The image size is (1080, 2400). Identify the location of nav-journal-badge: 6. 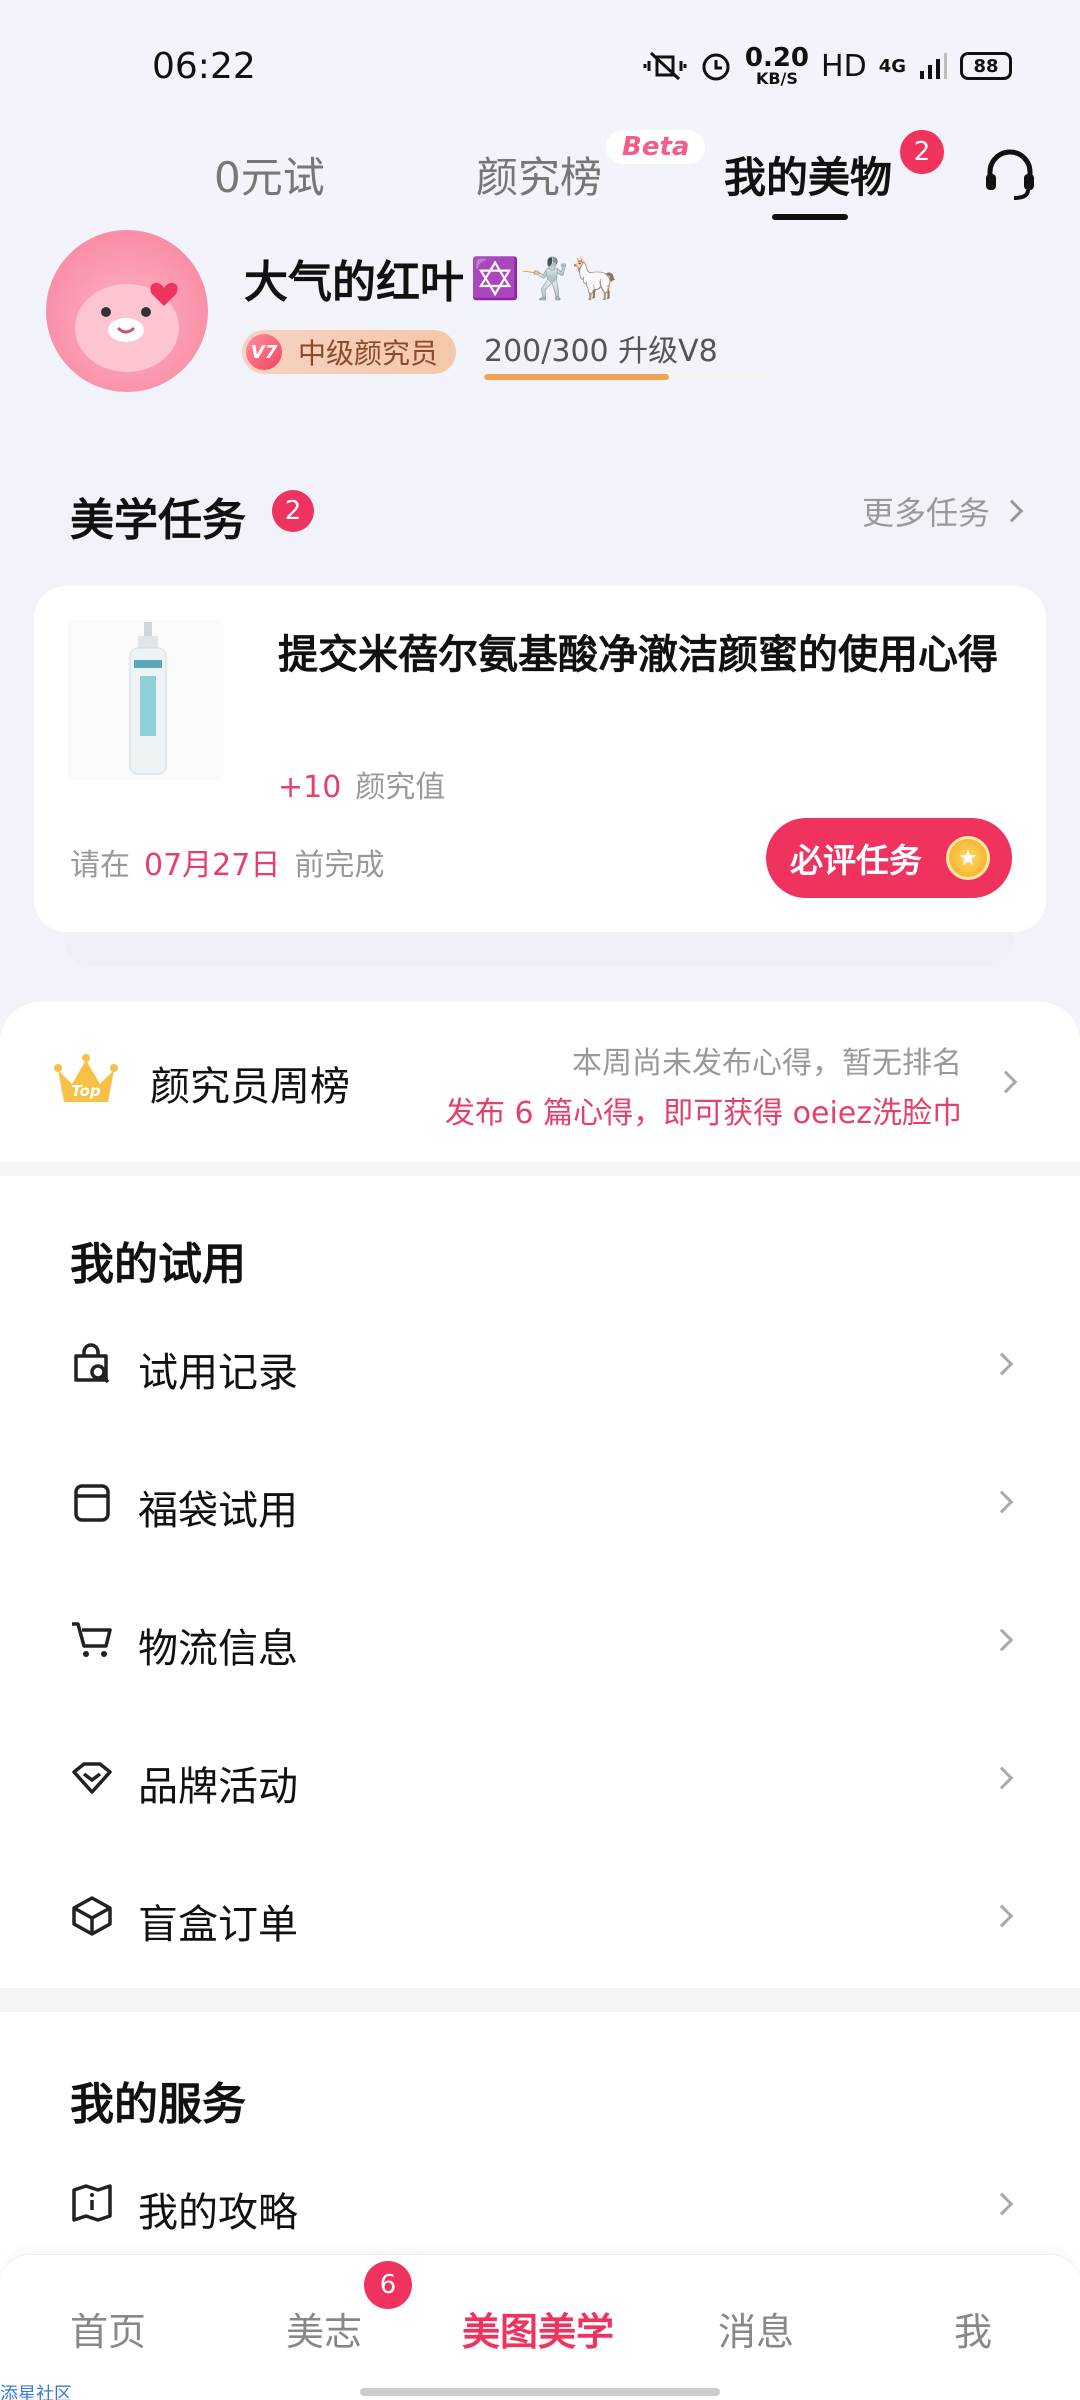
(388, 2285).